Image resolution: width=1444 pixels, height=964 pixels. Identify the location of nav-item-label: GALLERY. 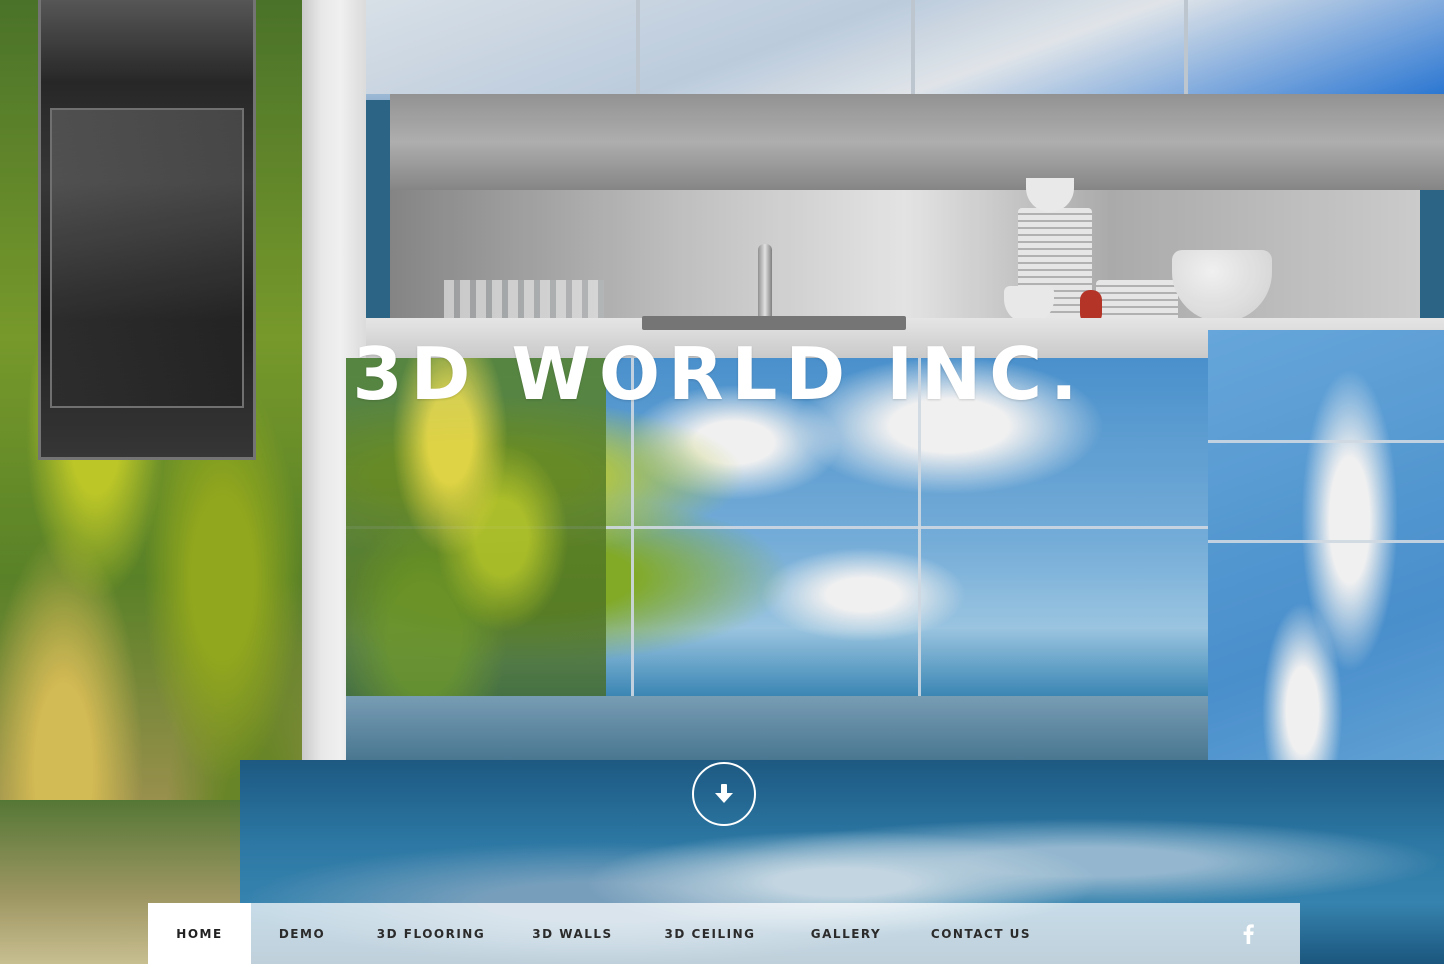
(846, 933).